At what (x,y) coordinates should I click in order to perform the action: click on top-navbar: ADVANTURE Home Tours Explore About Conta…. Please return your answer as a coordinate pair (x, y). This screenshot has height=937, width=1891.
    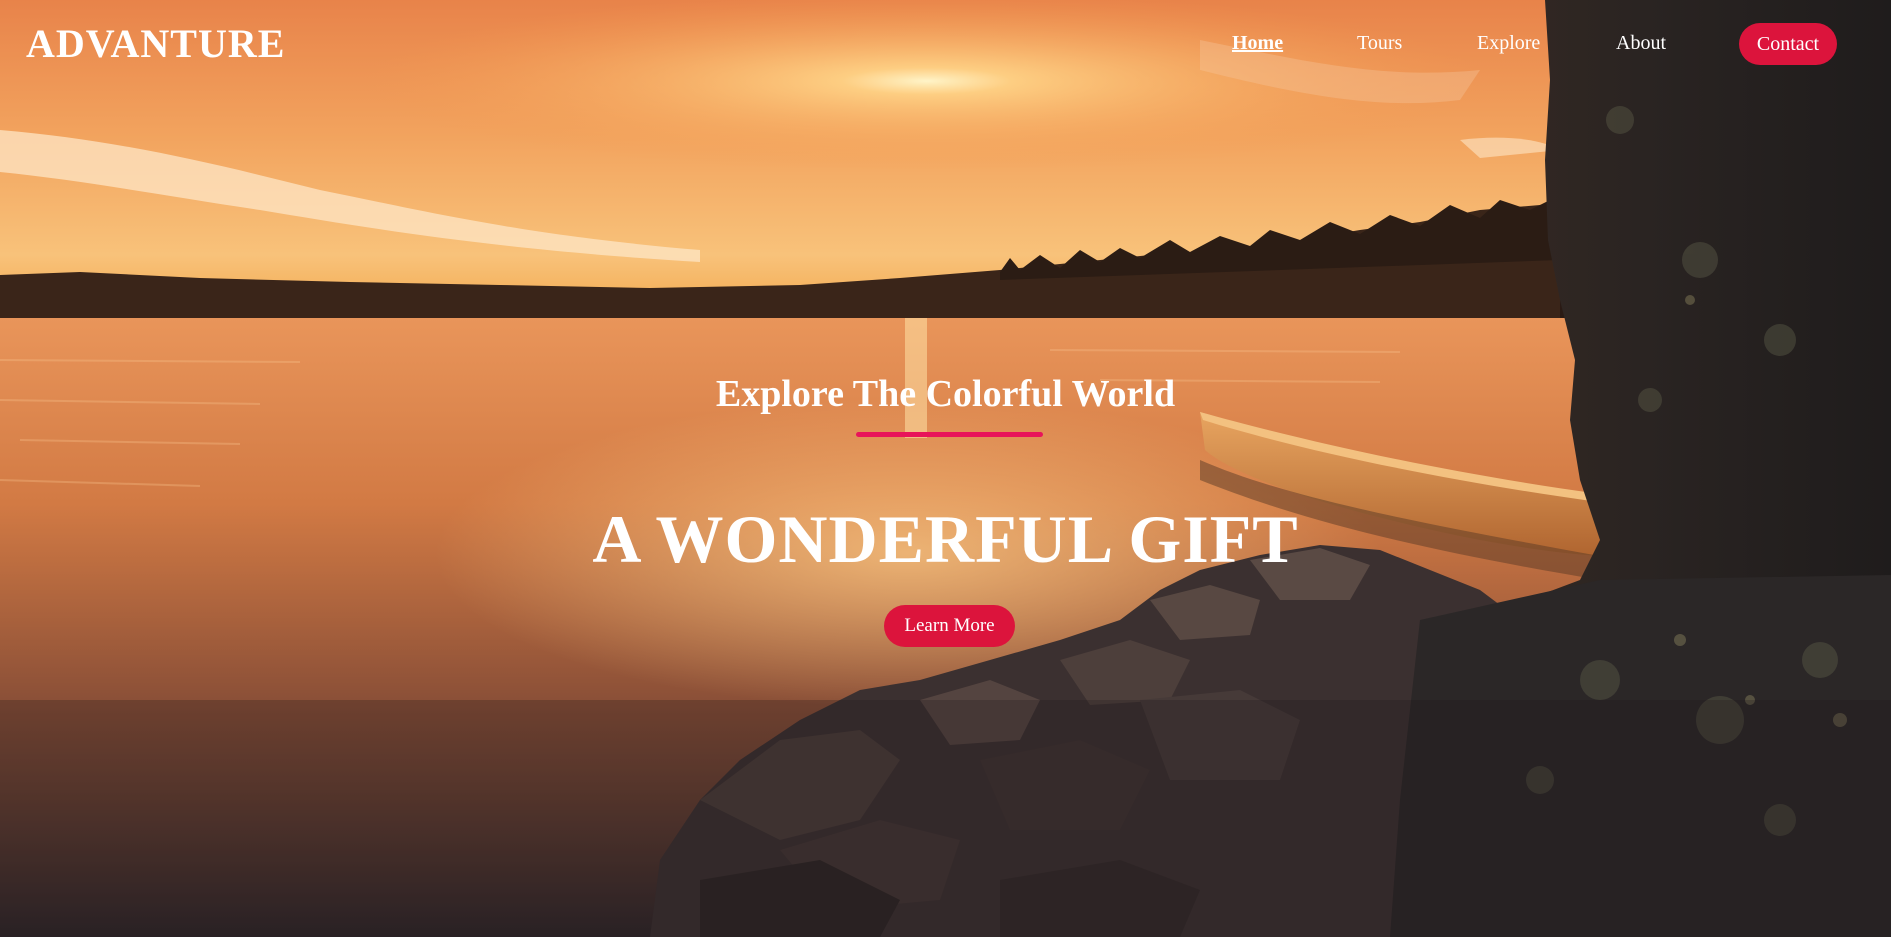
    Looking at the image, I should click on (945, 45).